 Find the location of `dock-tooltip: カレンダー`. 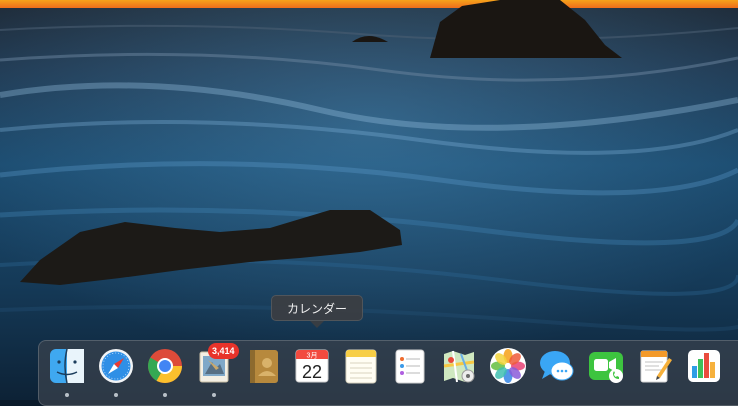

dock-tooltip: カレンダー is located at coordinates (317, 308).